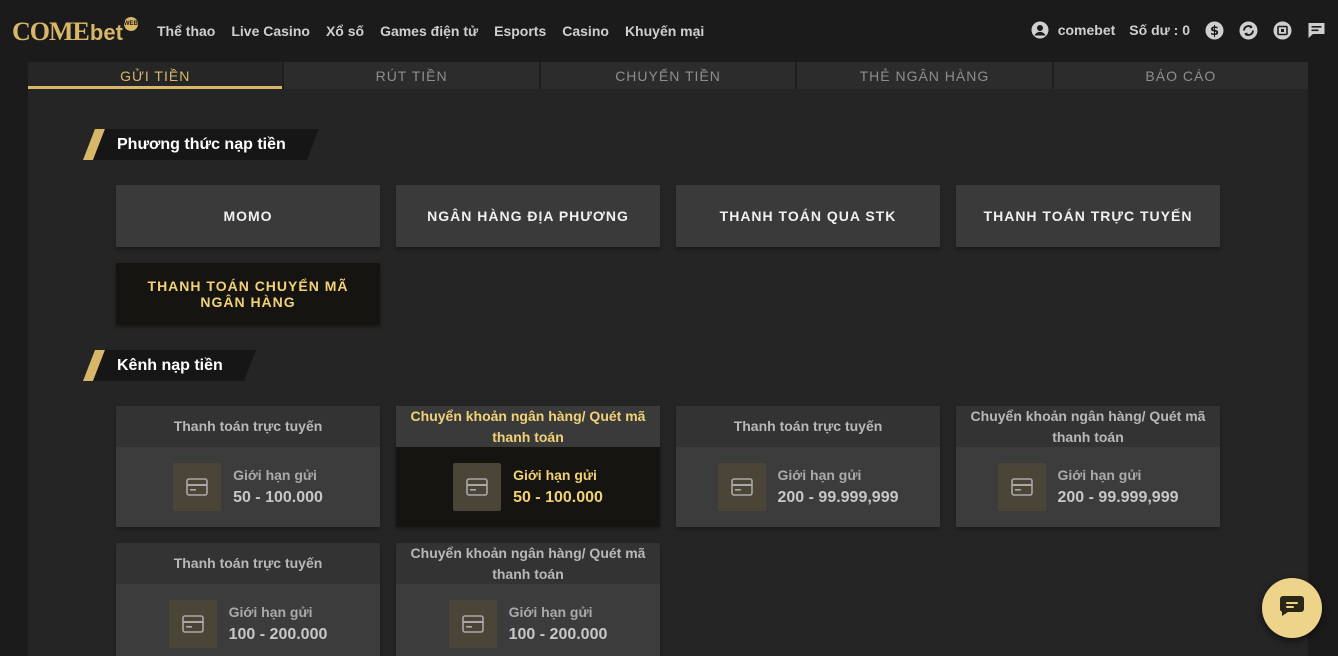 The image size is (1338, 656). I want to click on nav-promotions: Khuyến mại, so click(664, 31).